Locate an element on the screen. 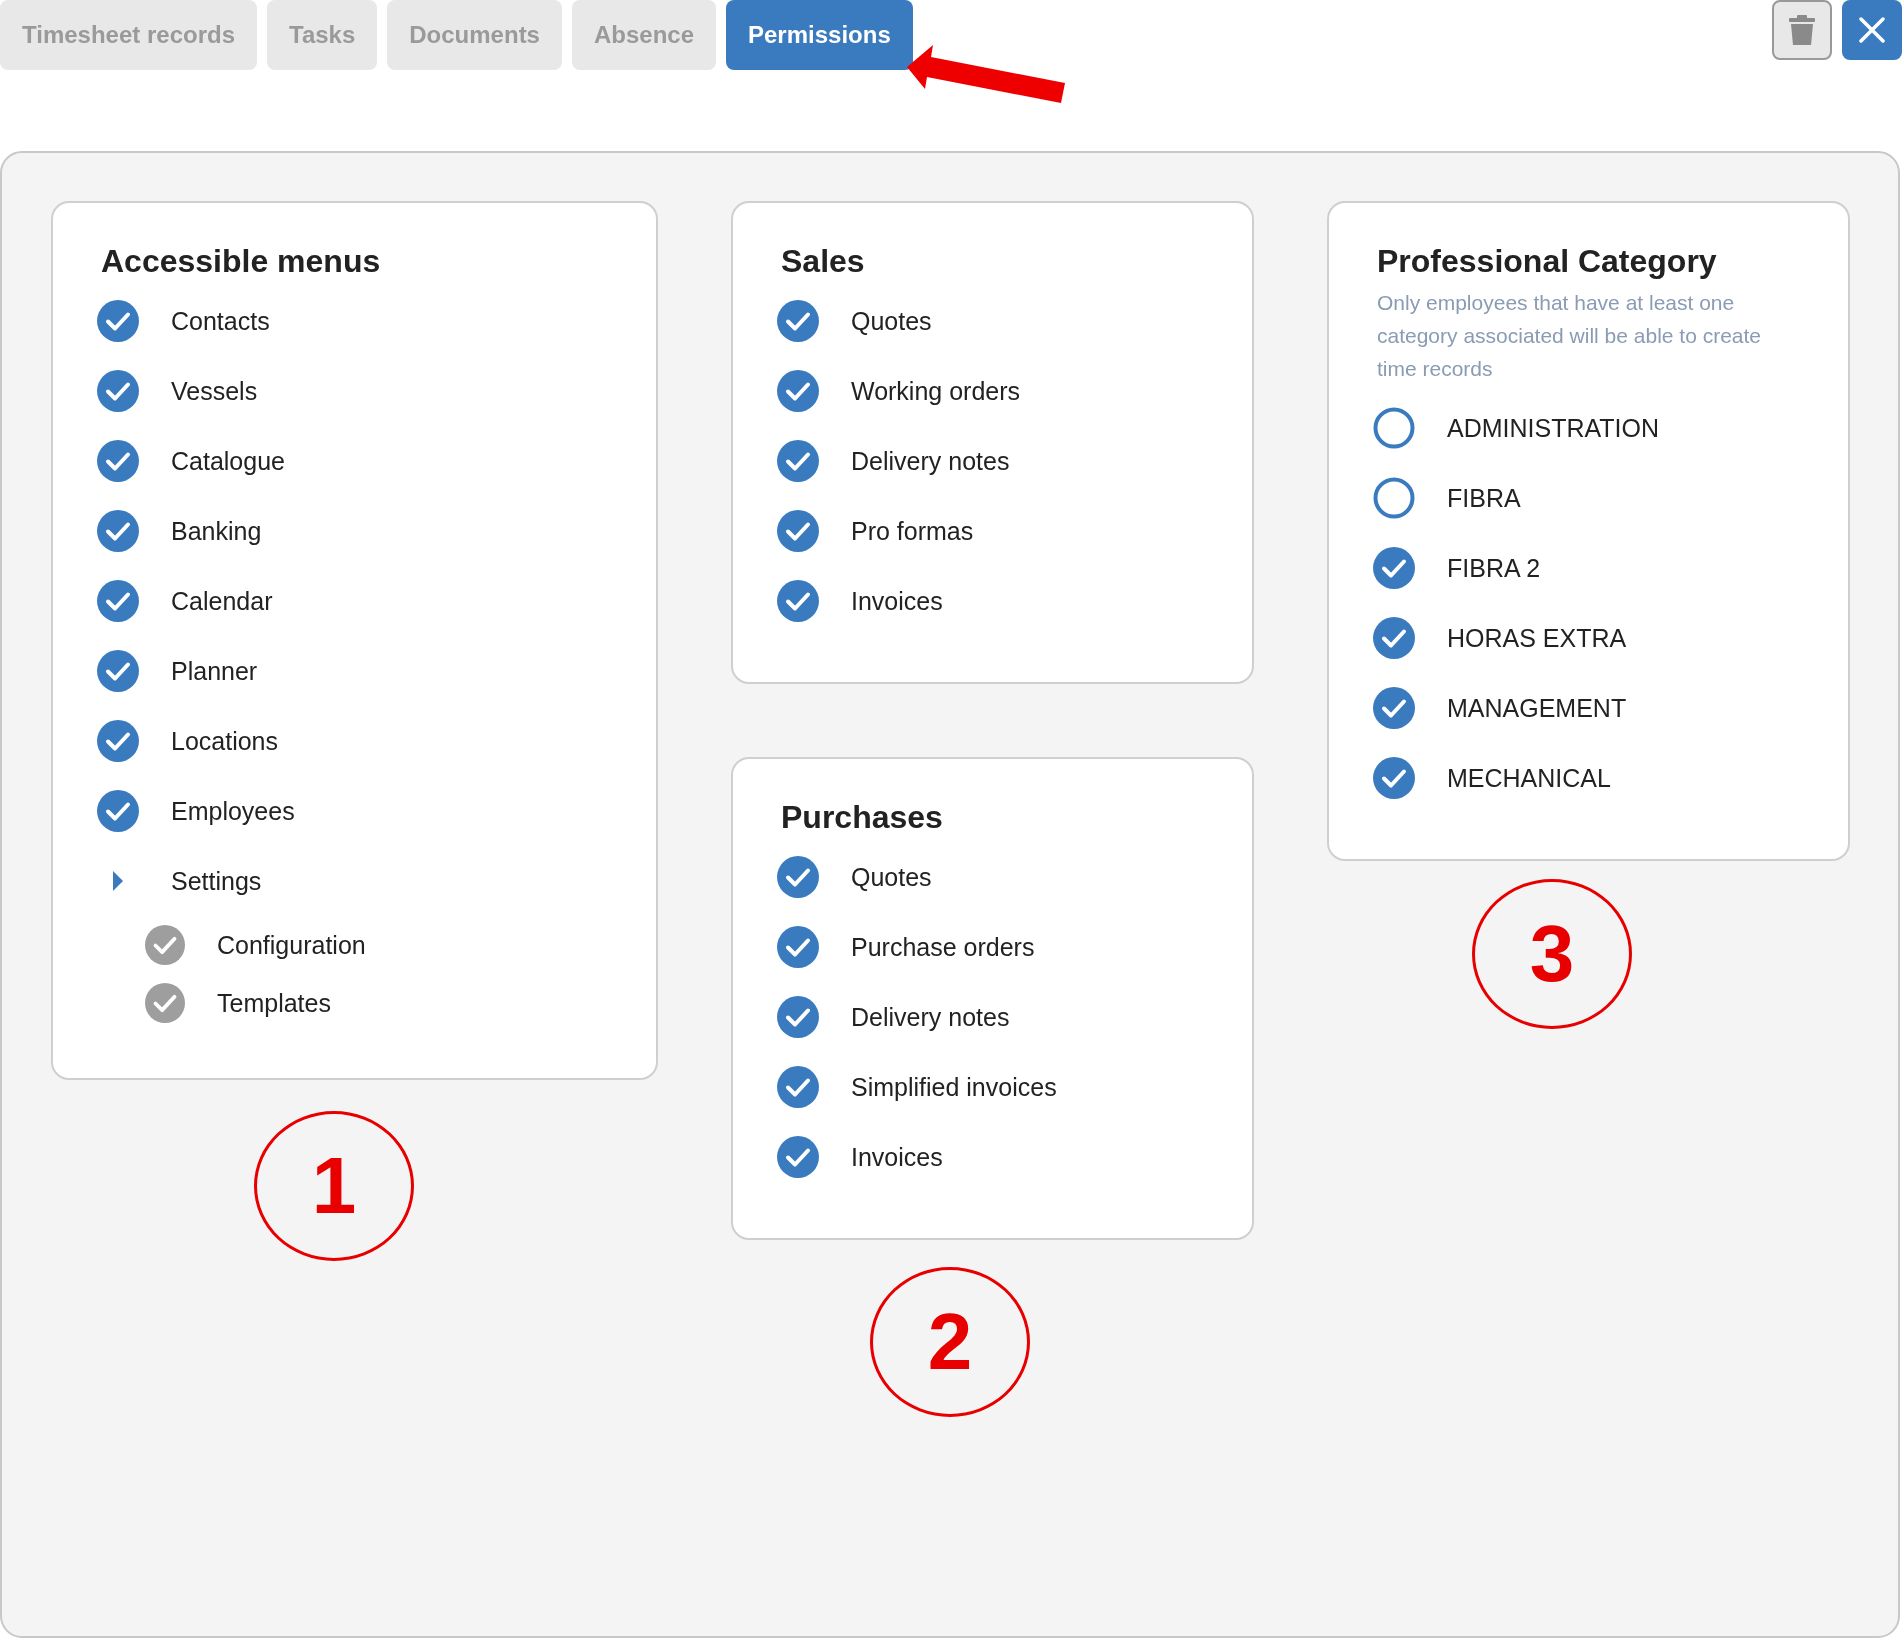  close-button is located at coordinates (1872, 30).